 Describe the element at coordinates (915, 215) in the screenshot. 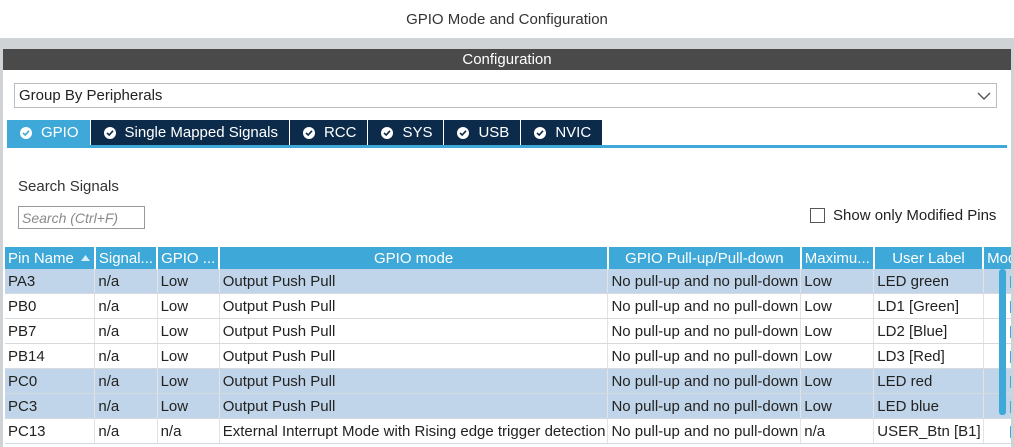

I see `show-modified-label: Show only Modified Pins` at that location.